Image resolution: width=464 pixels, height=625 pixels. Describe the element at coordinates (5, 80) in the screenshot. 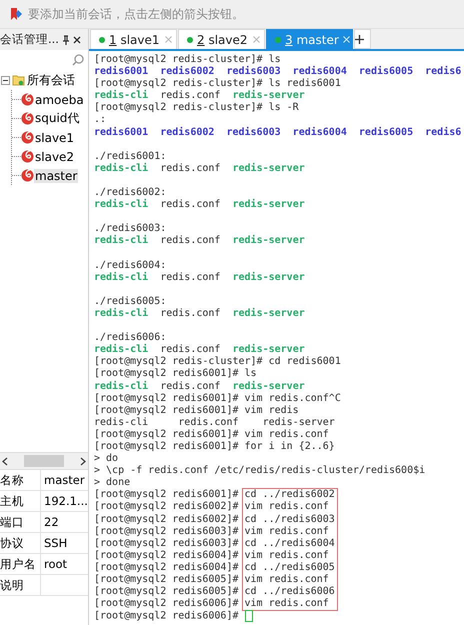

I see `collapse-icon` at that location.